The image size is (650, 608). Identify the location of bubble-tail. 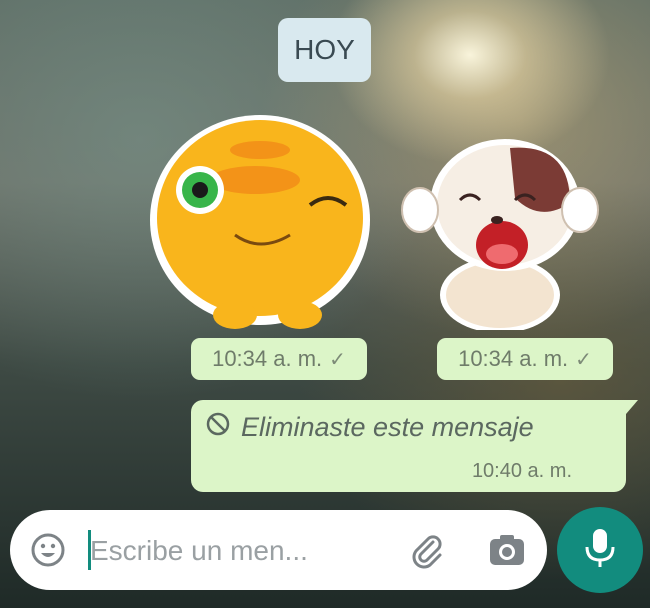
(632, 407).